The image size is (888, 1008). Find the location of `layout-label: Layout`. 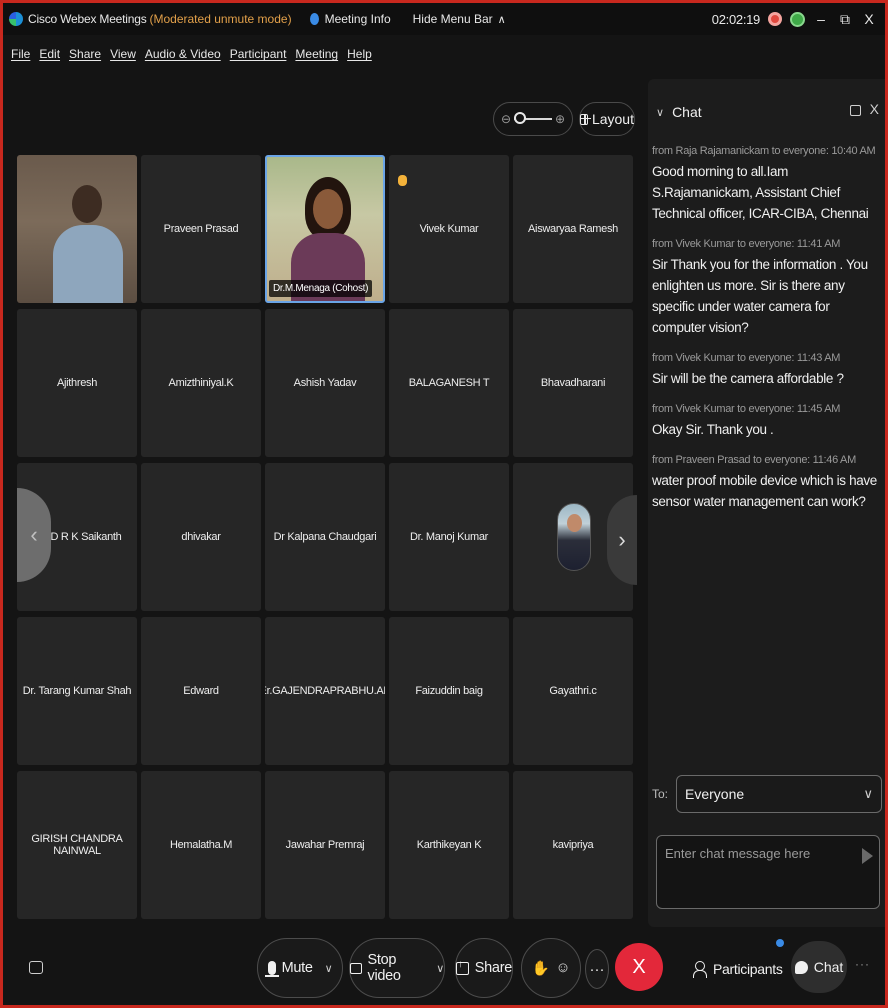

layout-label: Layout is located at coordinates (612, 119).